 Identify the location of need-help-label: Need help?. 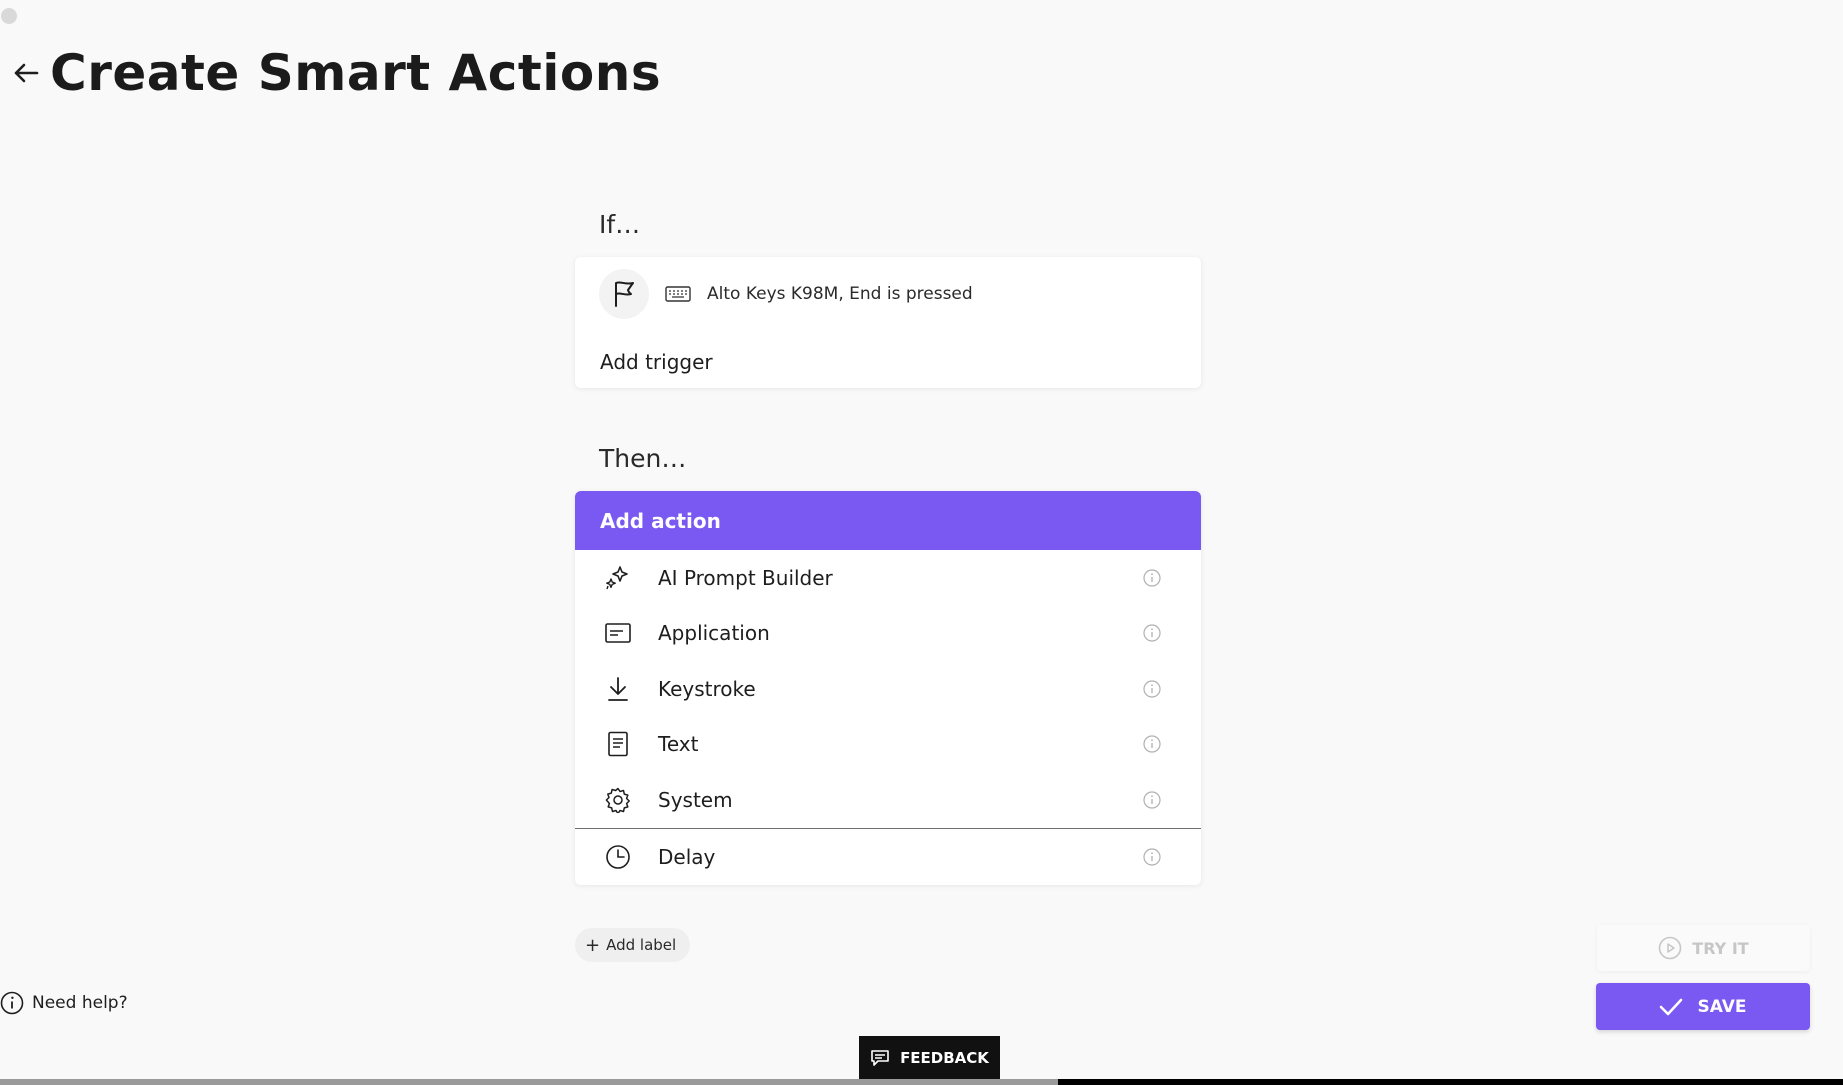
(80, 1003).